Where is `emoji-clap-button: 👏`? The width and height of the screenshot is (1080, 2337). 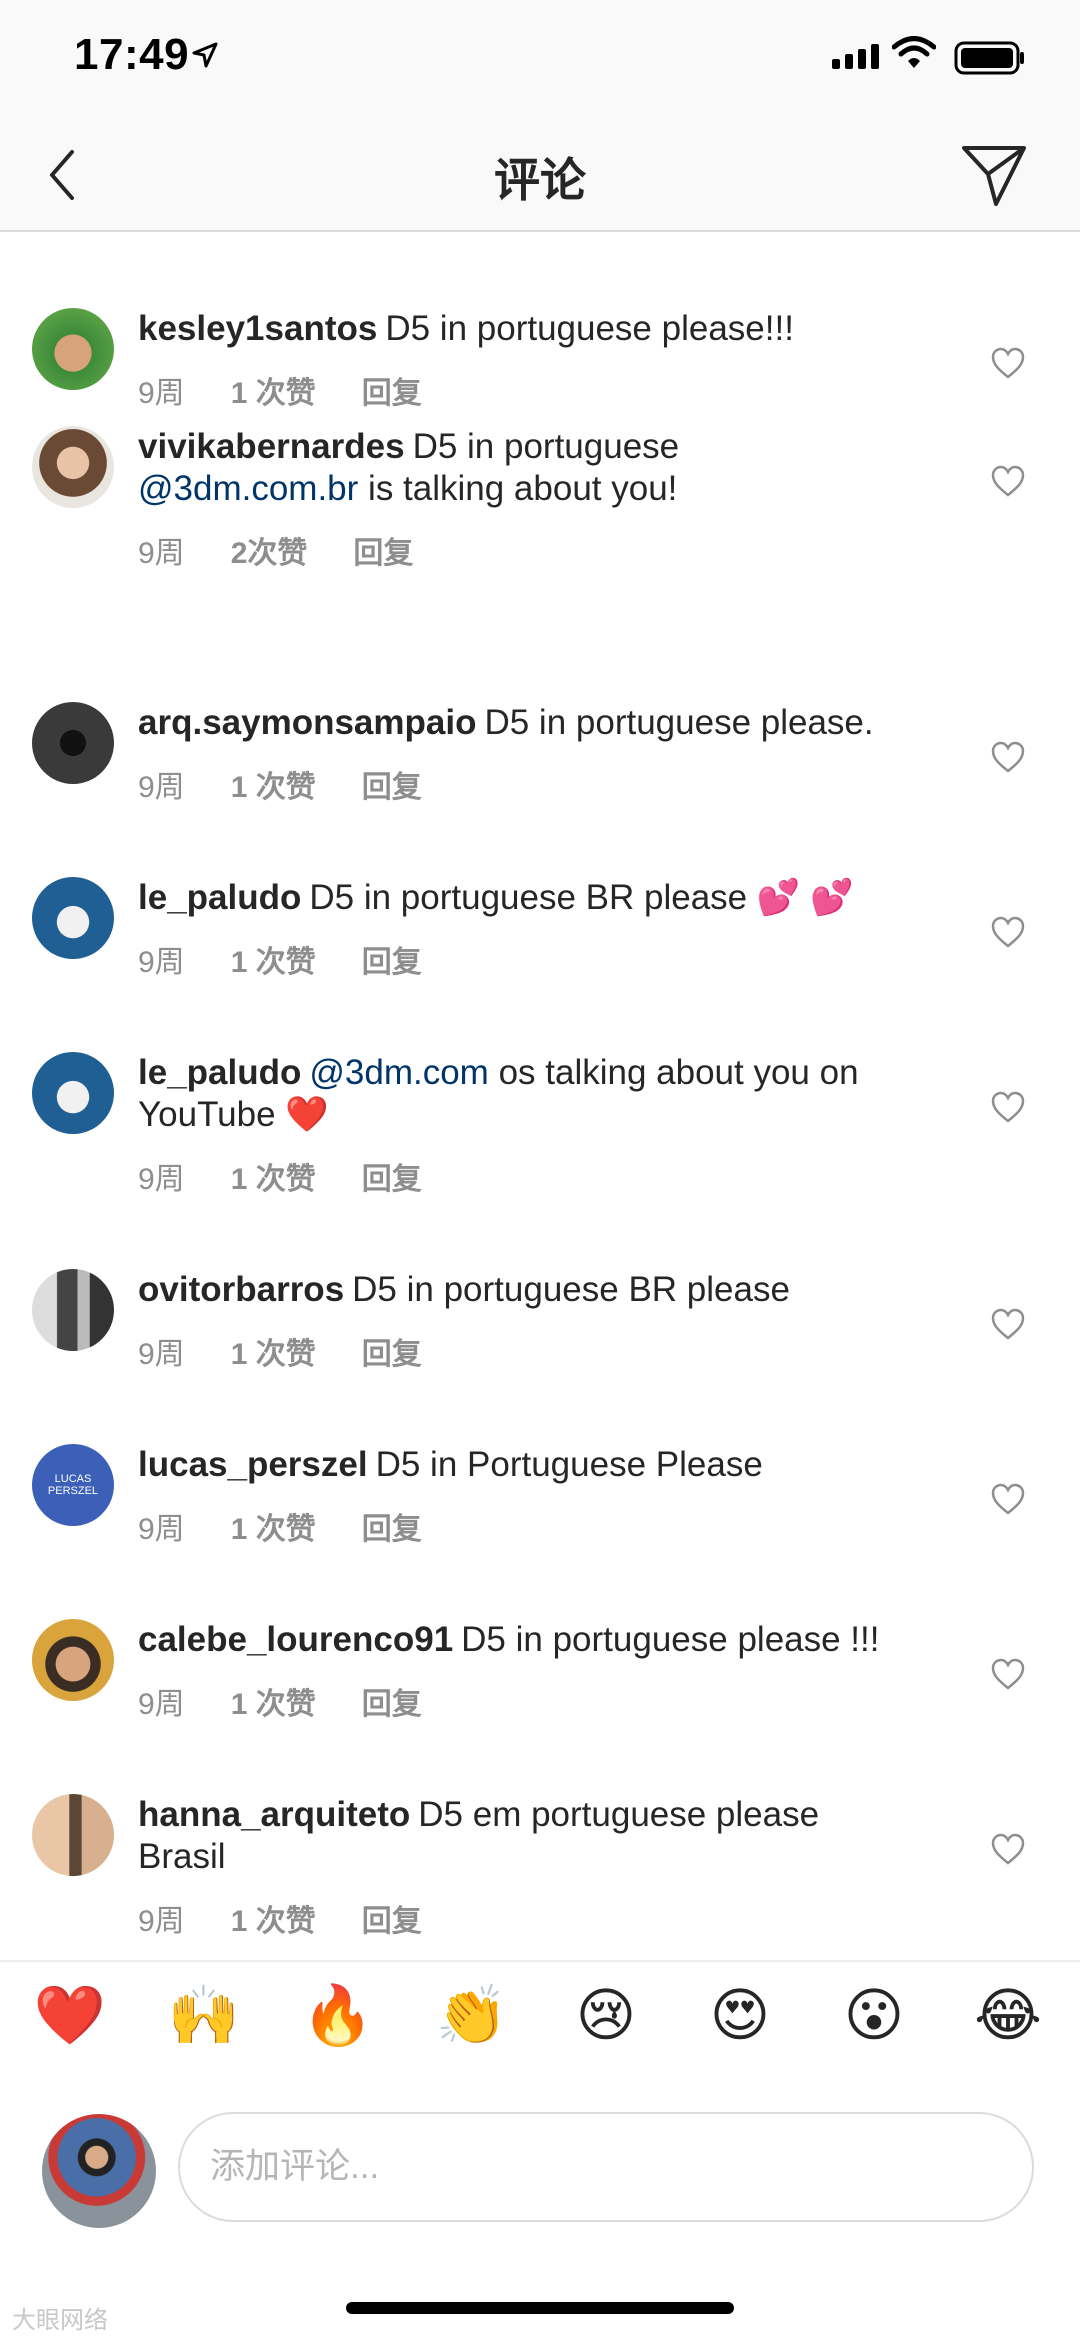 emoji-clap-button: 👏 is located at coordinates (472, 2016).